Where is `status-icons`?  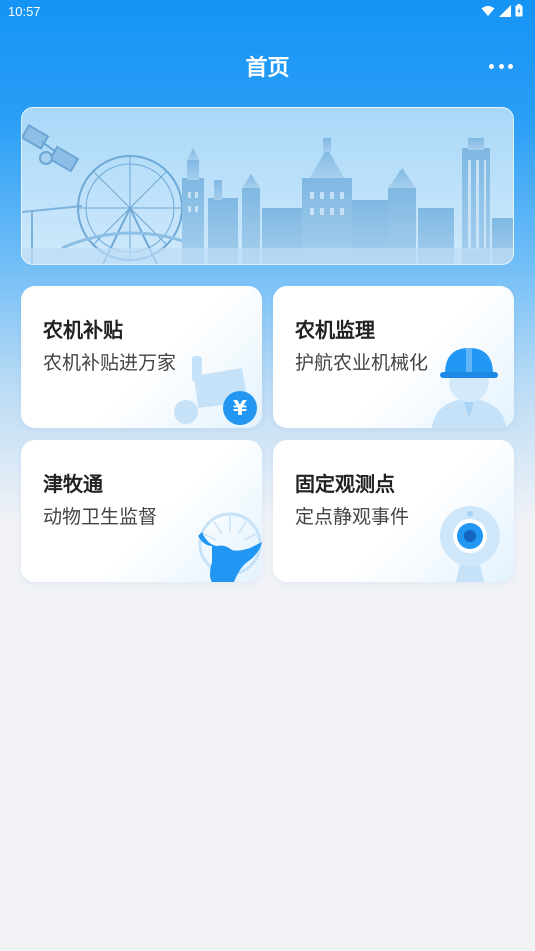 status-icons is located at coordinates (502, 10).